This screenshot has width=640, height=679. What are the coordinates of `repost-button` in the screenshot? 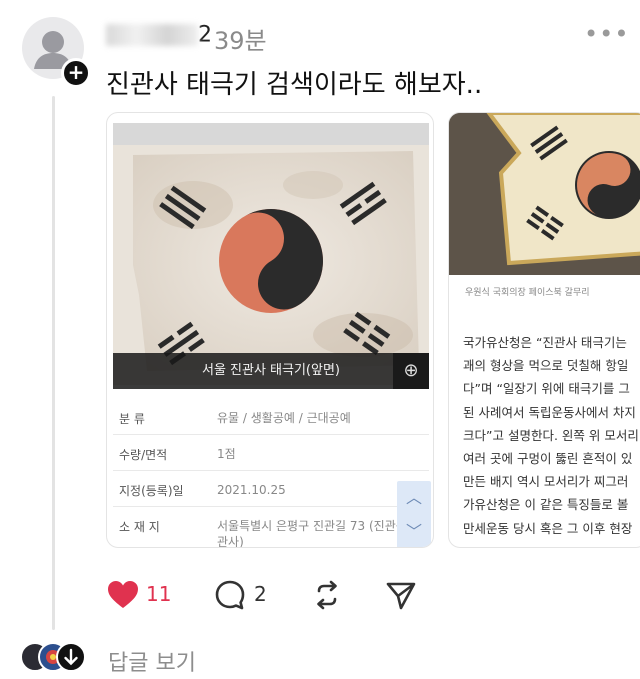 It's located at (327, 595).